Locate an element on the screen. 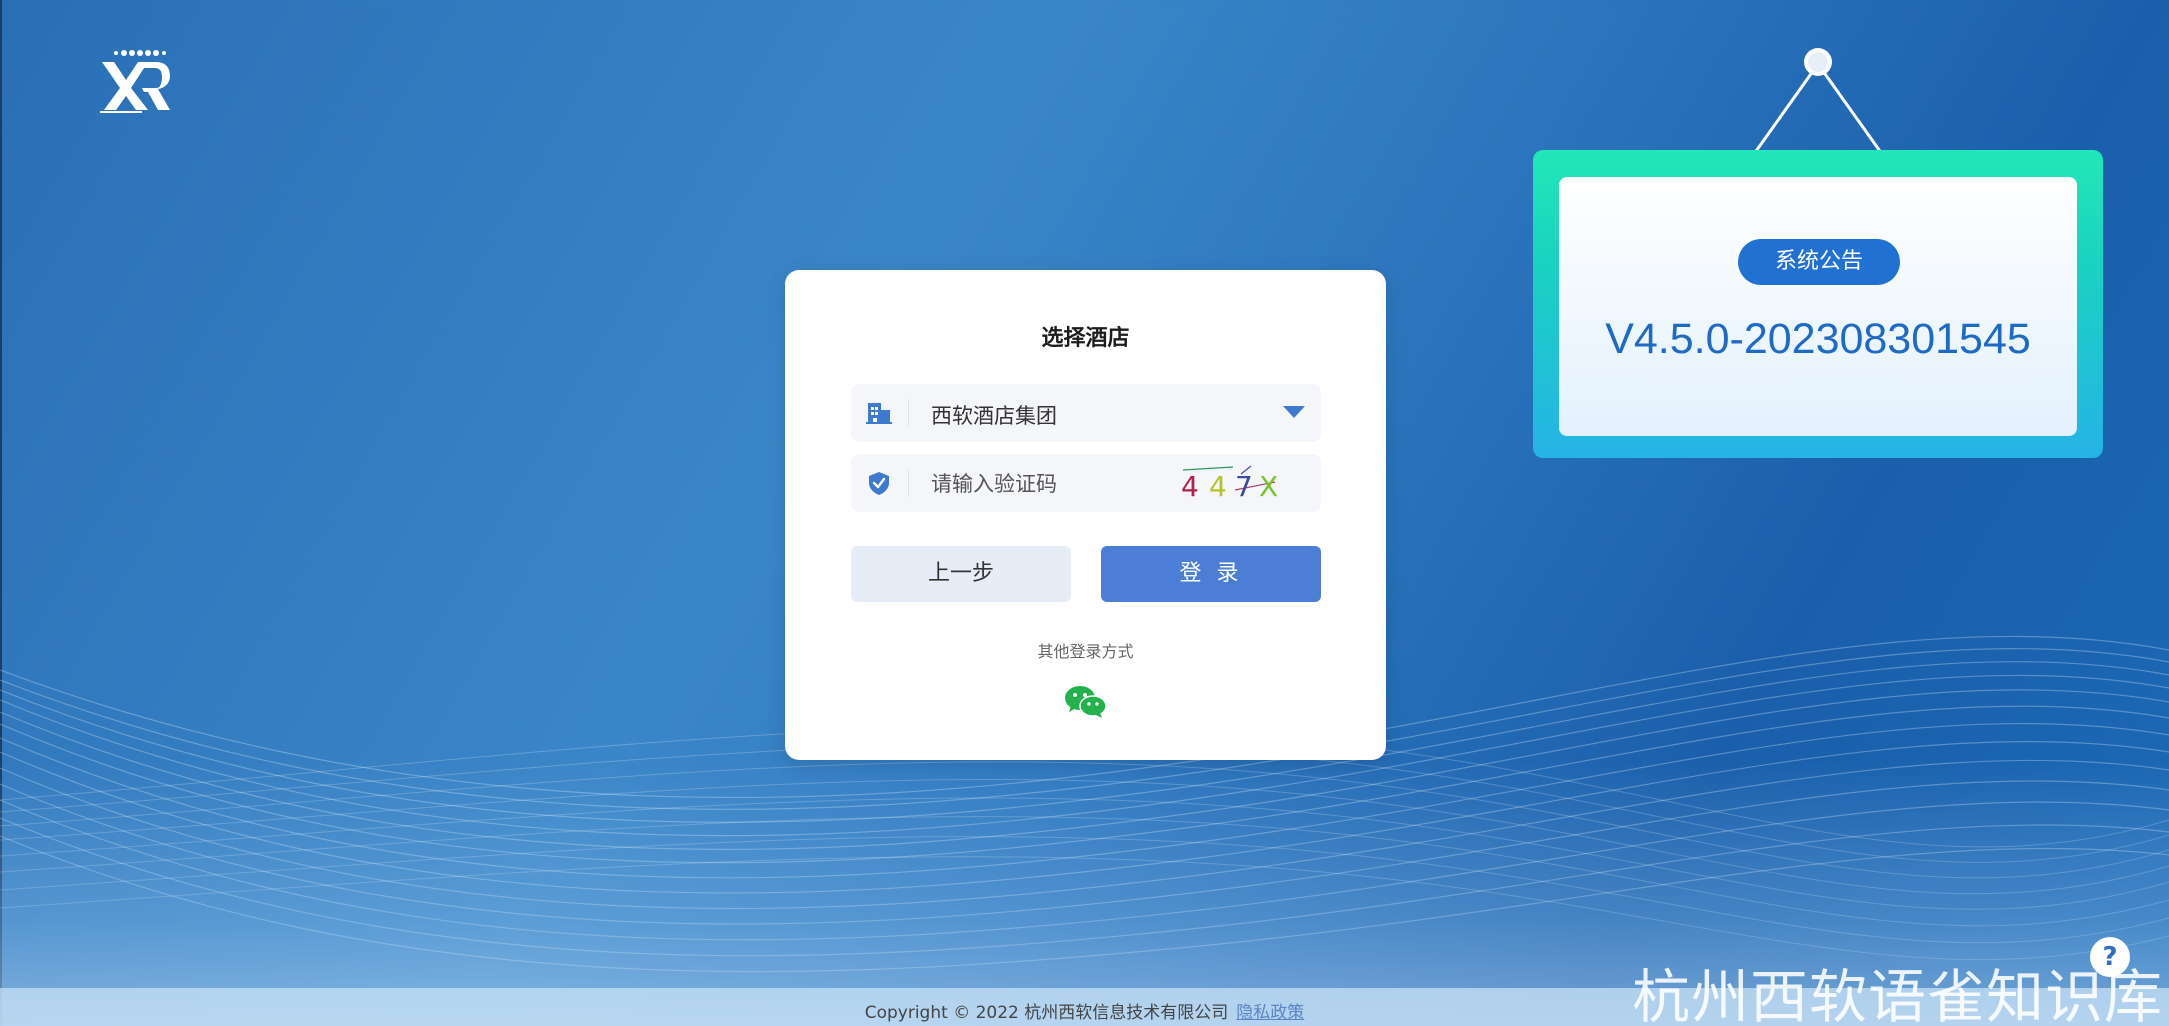 The height and width of the screenshot is (1026, 2169). login-button: 登 录 is located at coordinates (1211, 574).